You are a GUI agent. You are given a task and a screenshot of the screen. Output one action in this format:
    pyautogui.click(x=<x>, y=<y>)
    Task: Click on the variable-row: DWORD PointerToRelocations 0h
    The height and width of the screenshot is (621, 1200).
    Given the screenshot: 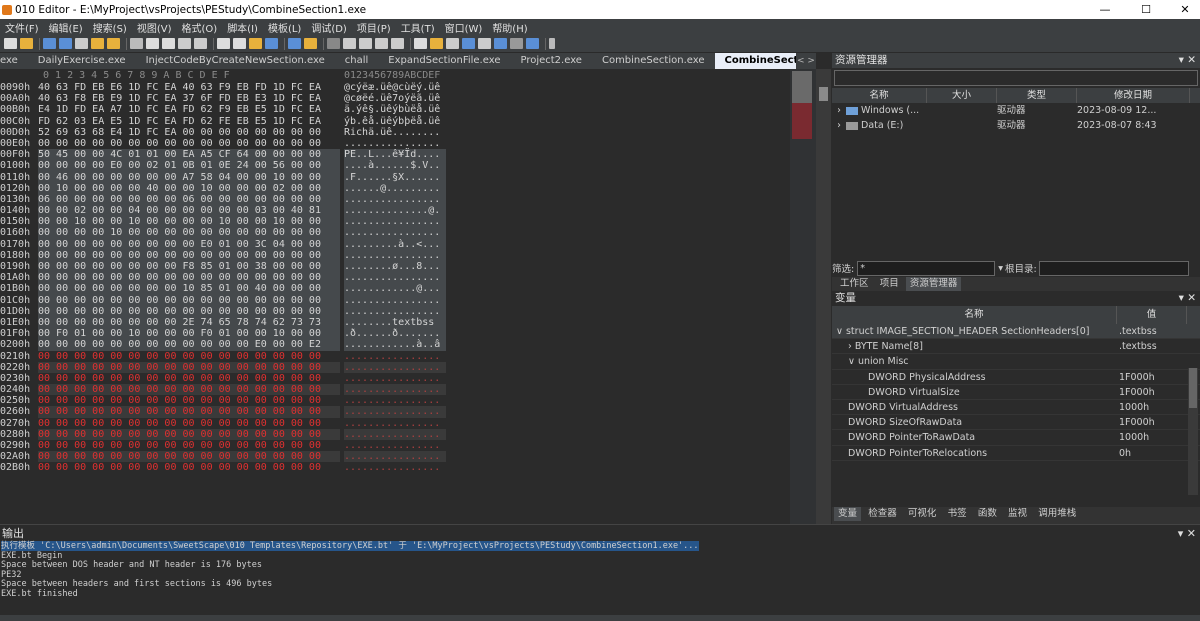 What is the action you would take?
    pyautogui.click(x=1016, y=453)
    